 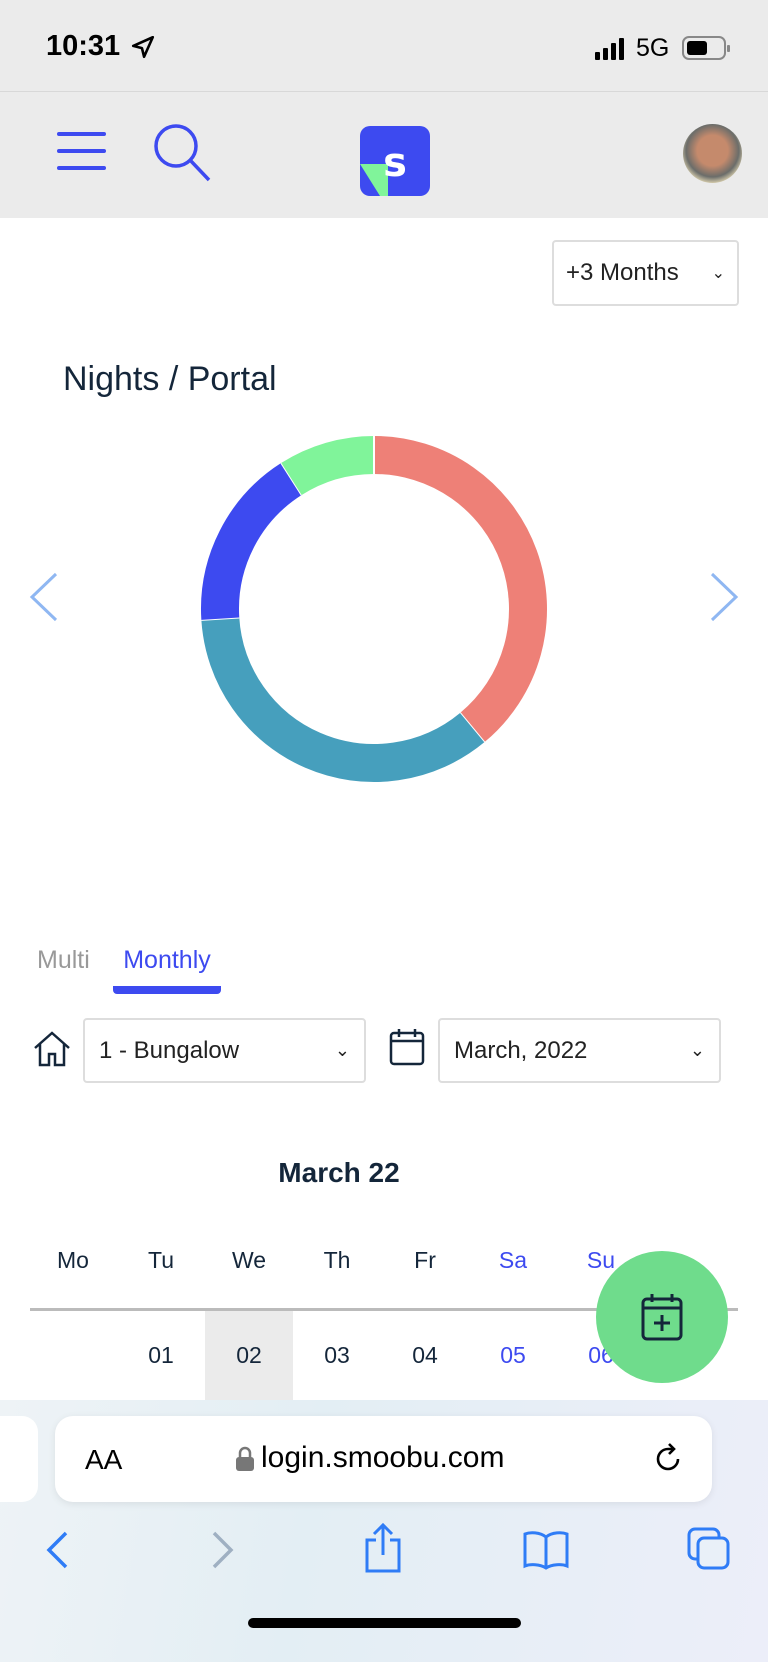 What do you see at coordinates (724, 597) in the screenshot?
I see `chevron-right-icon` at bounding box center [724, 597].